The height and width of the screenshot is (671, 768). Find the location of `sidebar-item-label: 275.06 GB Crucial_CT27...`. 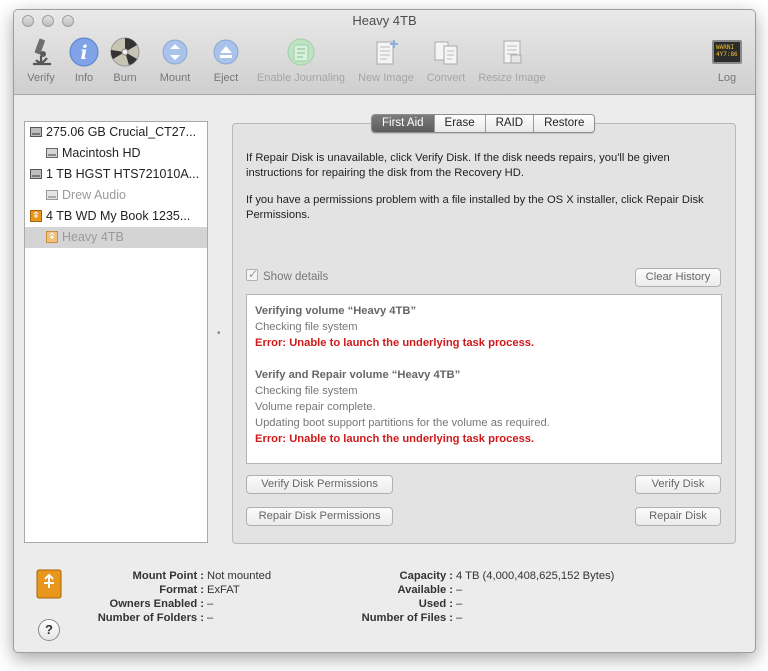

sidebar-item-label: 275.06 GB Crucial_CT27... is located at coordinates (121, 132).